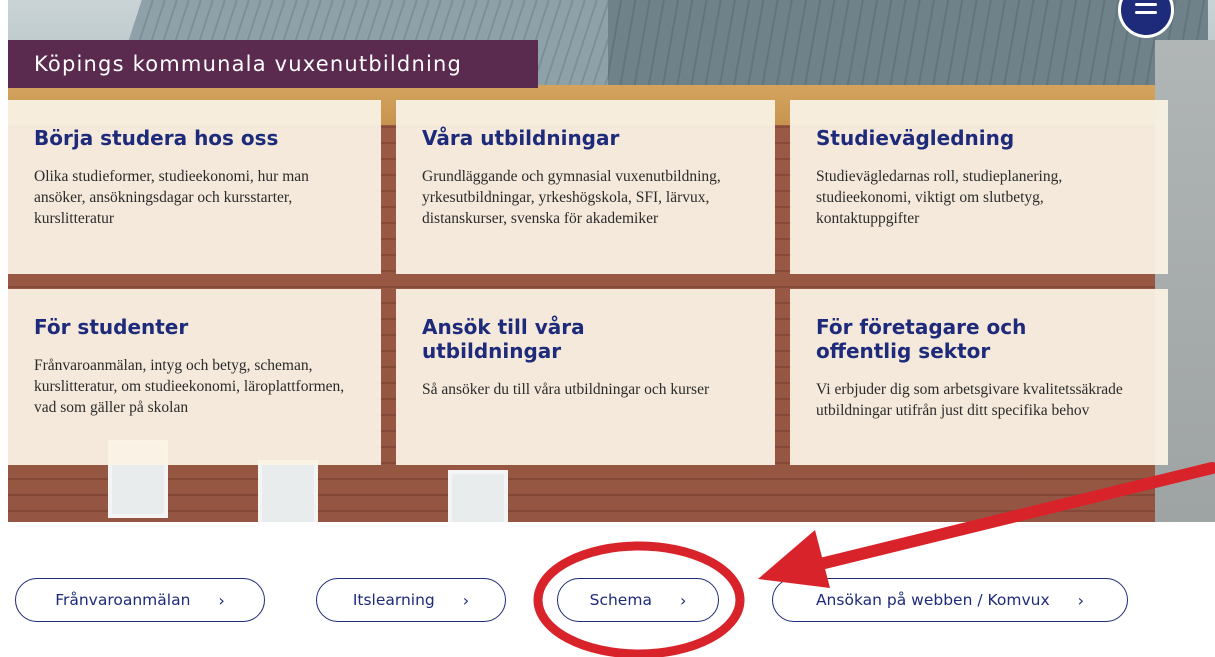  Describe the element at coordinates (915, 138) in the screenshot. I see `card-title: Studievägledning` at that location.